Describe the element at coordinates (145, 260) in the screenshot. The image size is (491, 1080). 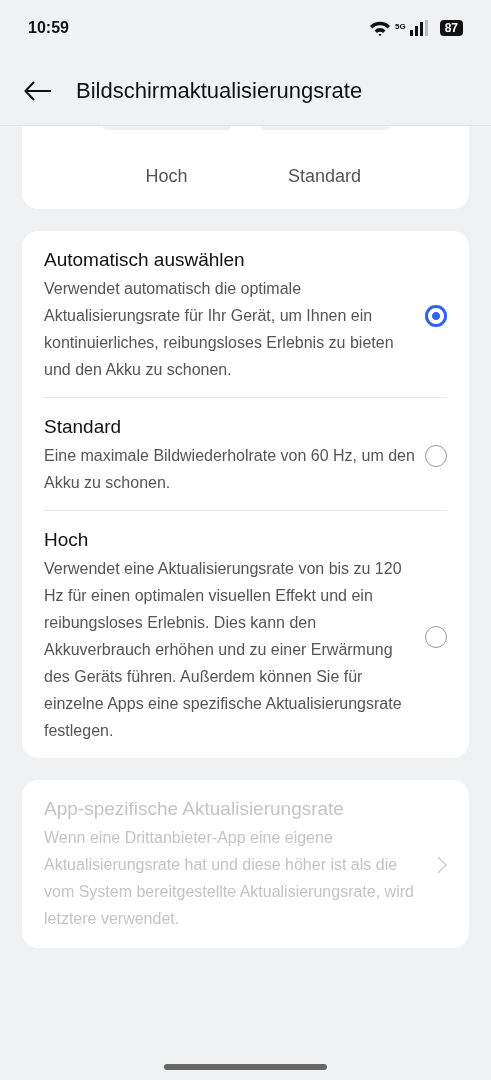
I see `option-title: Automatisch auswählen` at that location.